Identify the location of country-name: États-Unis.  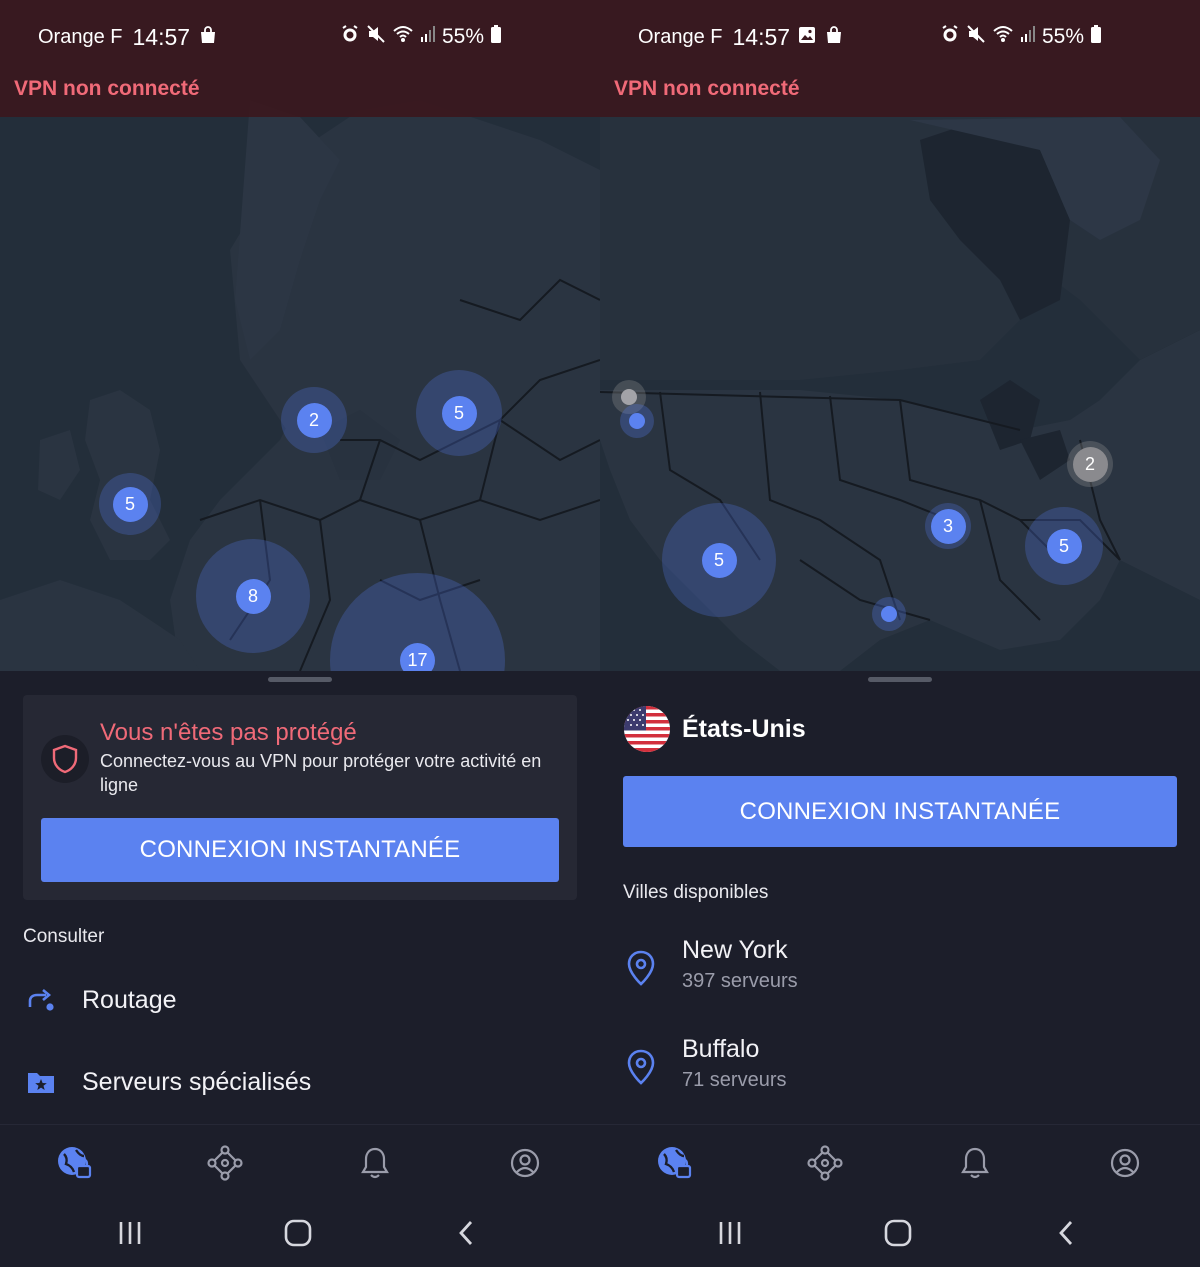
(744, 728).